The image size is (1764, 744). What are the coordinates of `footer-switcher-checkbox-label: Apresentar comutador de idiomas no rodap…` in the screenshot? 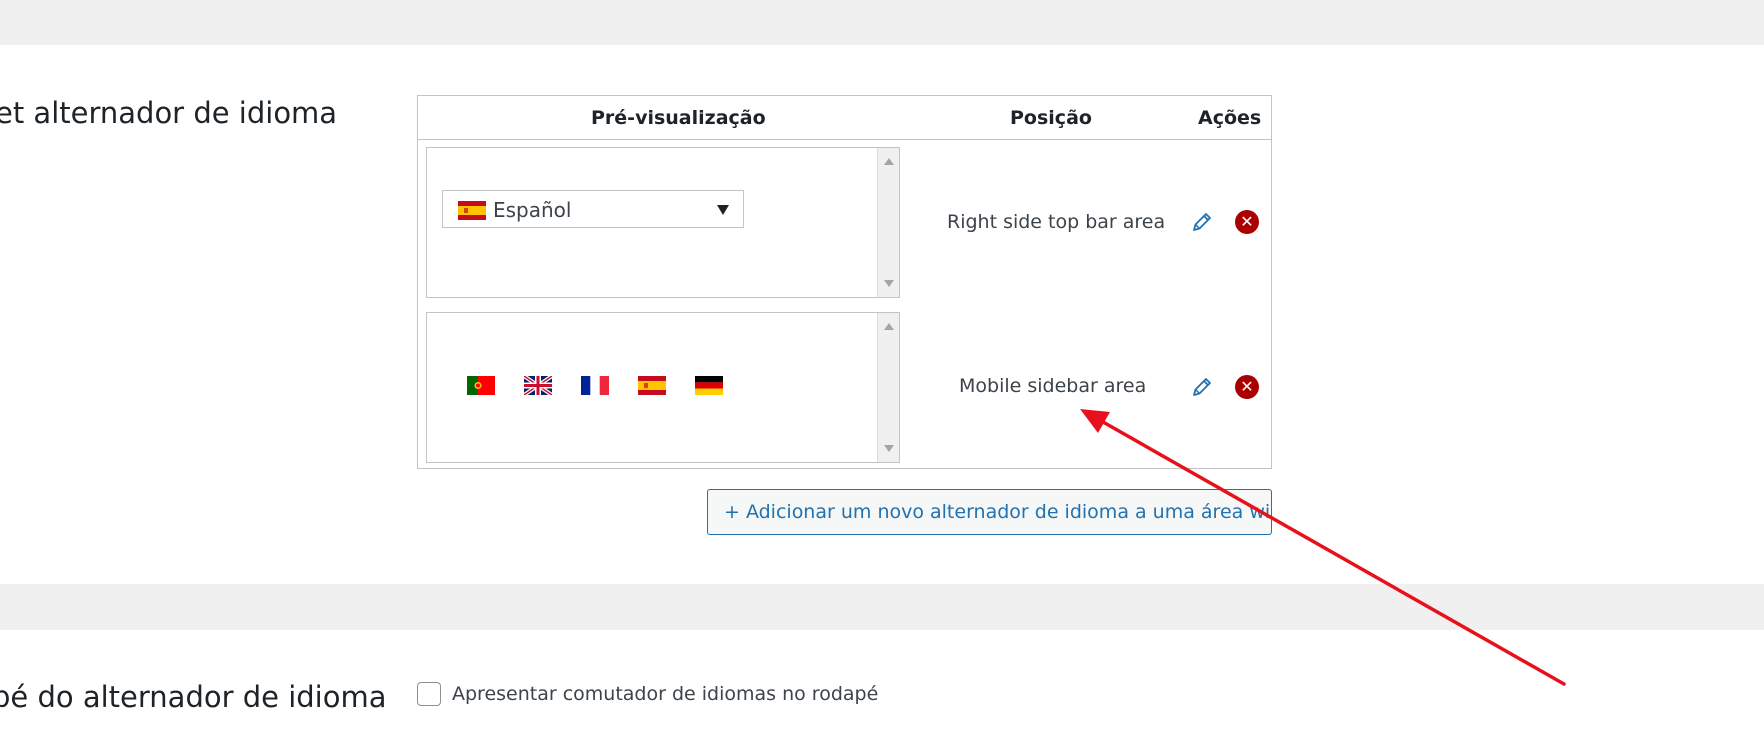 It's located at (665, 694).